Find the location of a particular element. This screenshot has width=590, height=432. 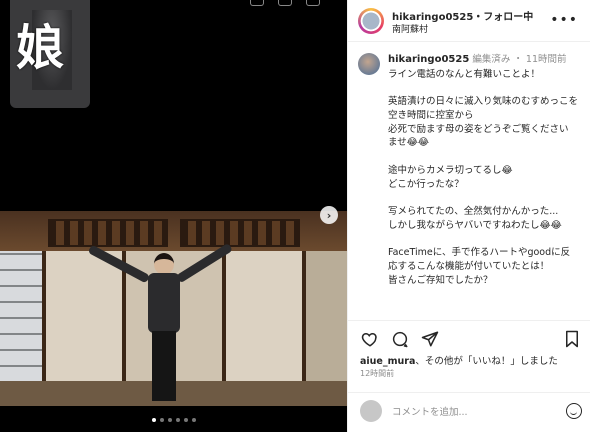

caption-username: hikaringo0525 is located at coordinates (428, 59).